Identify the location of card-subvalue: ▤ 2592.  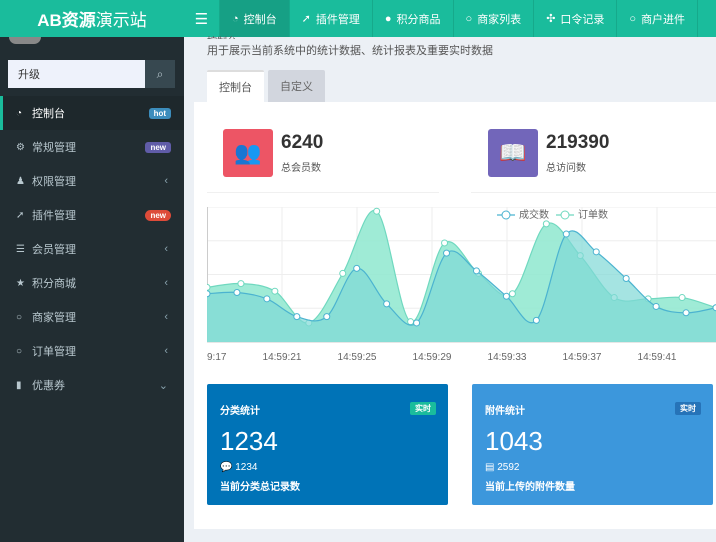
(502, 467).